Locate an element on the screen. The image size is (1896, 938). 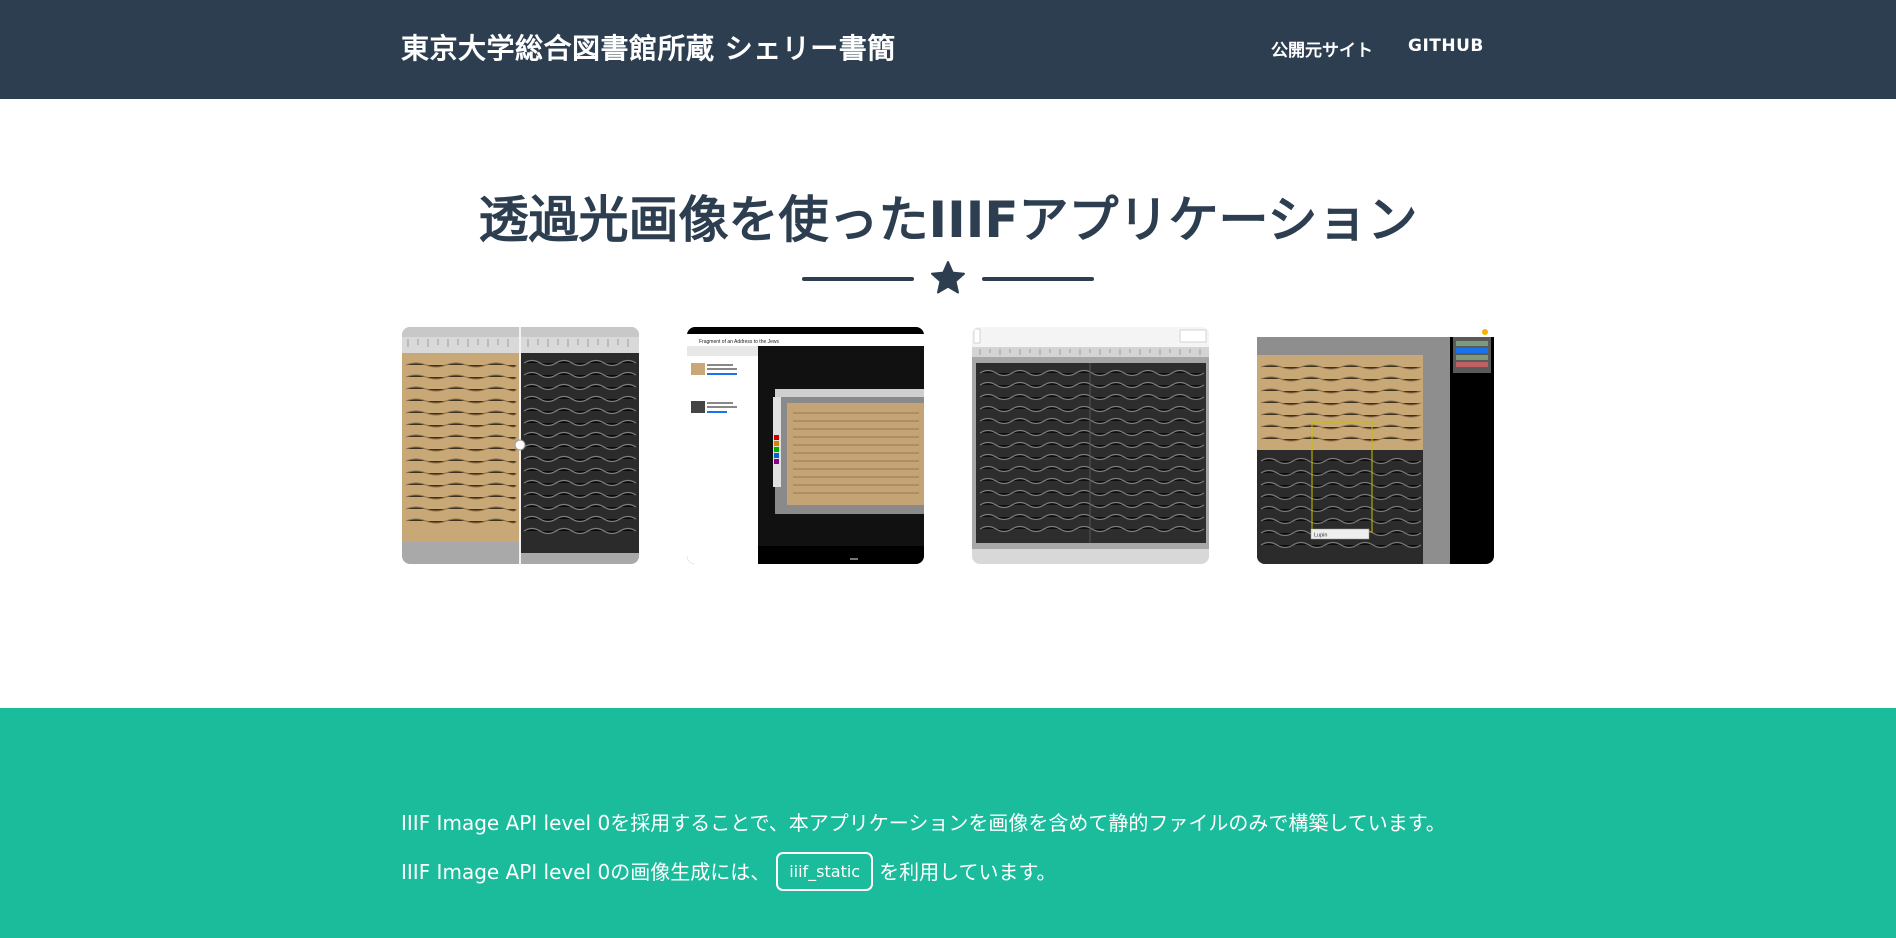
iiif-static-button: iiif_static is located at coordinates (825, 871).